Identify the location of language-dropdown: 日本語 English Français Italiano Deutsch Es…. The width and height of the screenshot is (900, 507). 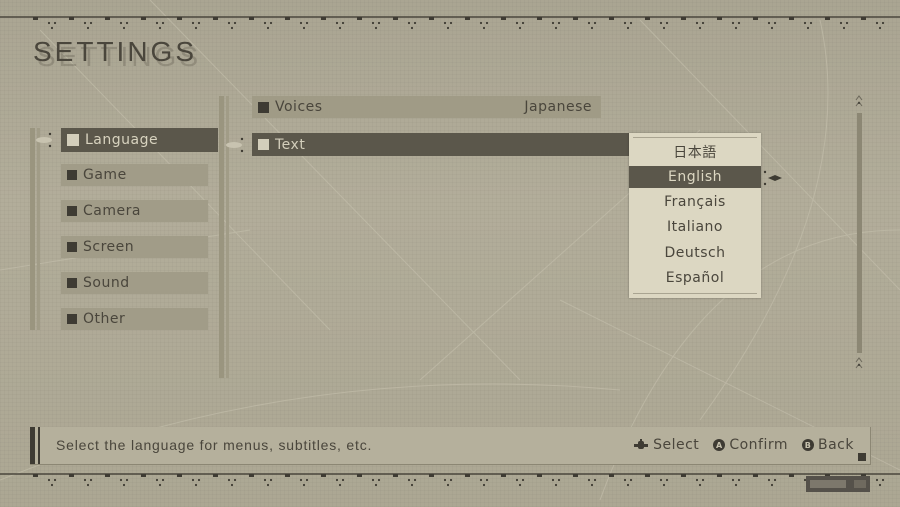
(695, 215).